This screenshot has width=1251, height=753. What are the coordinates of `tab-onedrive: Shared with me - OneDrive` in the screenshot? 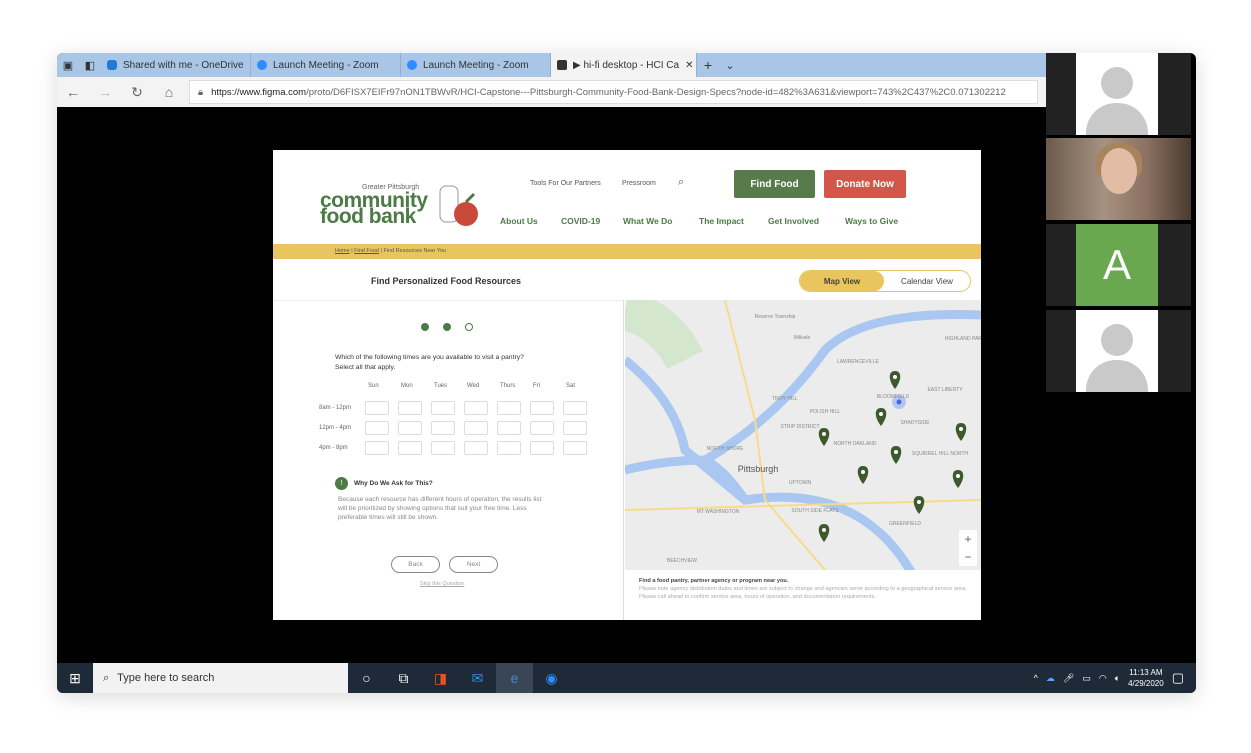 It's located at (176, 65).